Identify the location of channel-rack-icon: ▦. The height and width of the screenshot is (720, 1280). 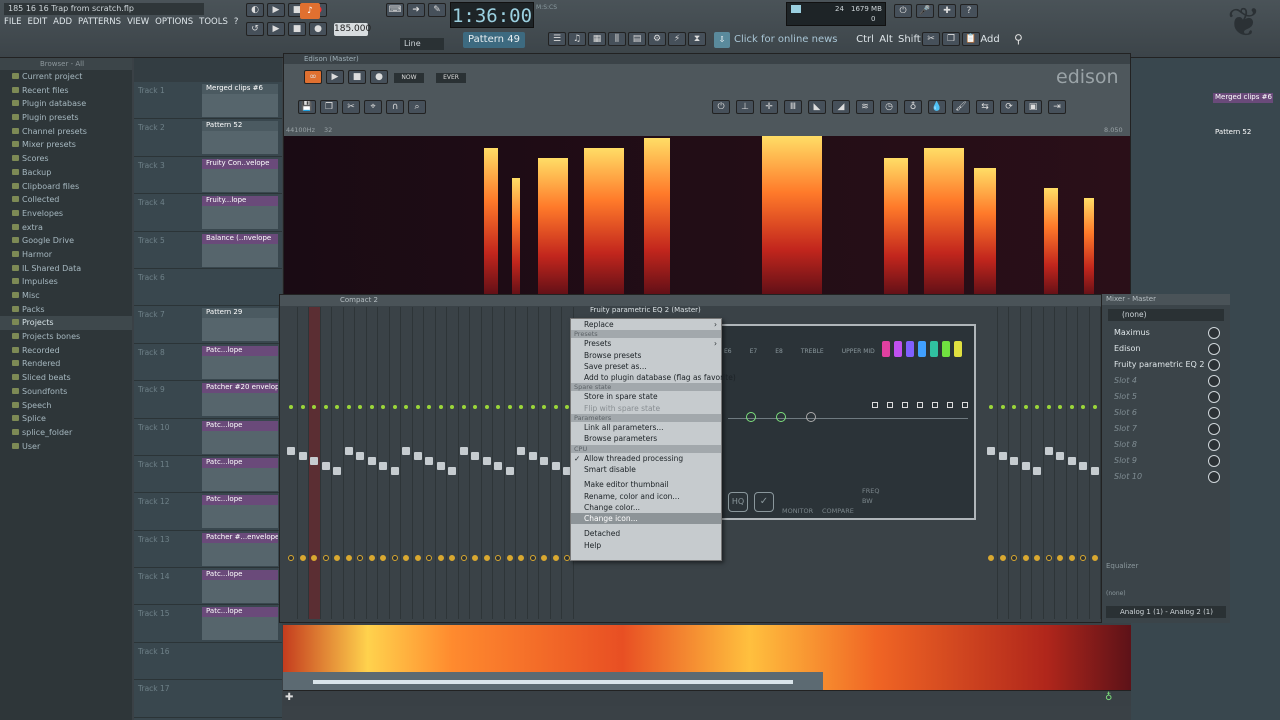
(597, 39).